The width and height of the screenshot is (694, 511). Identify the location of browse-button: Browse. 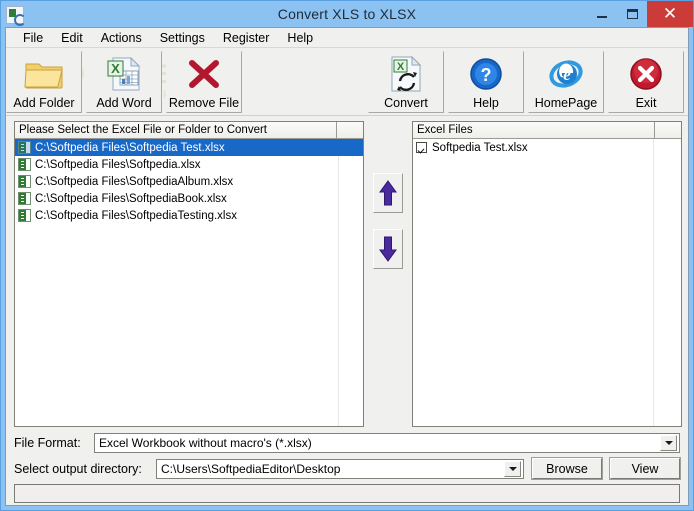
(567, 468).